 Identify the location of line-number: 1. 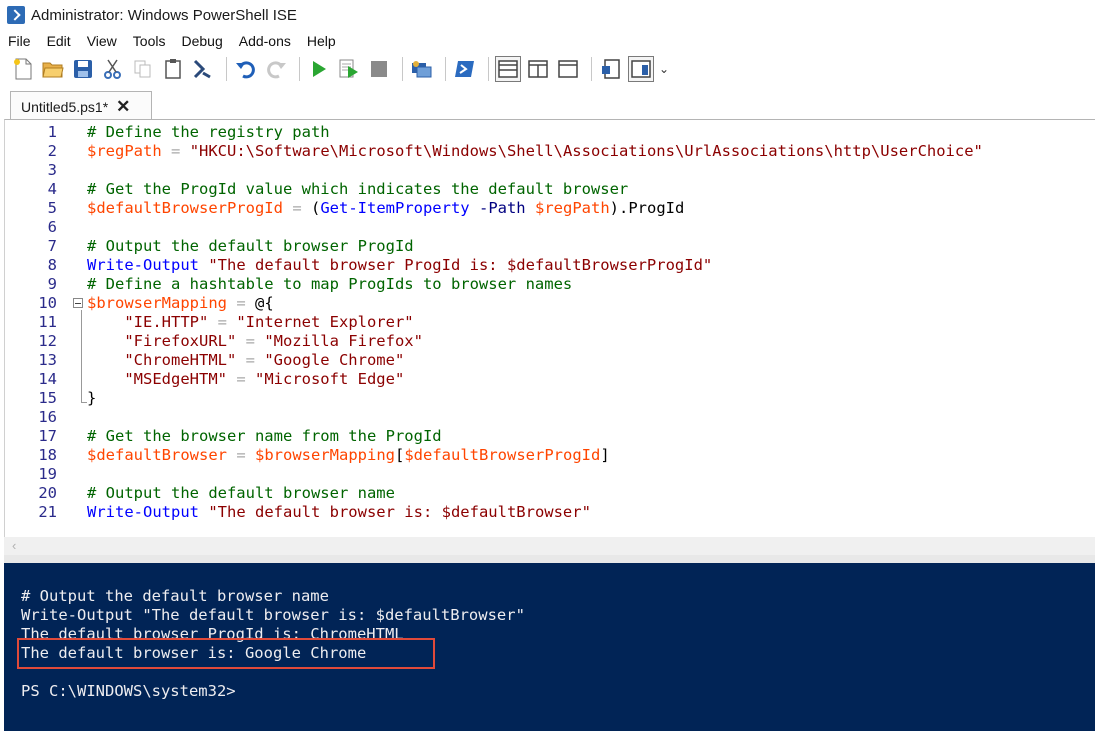
(52, 132).